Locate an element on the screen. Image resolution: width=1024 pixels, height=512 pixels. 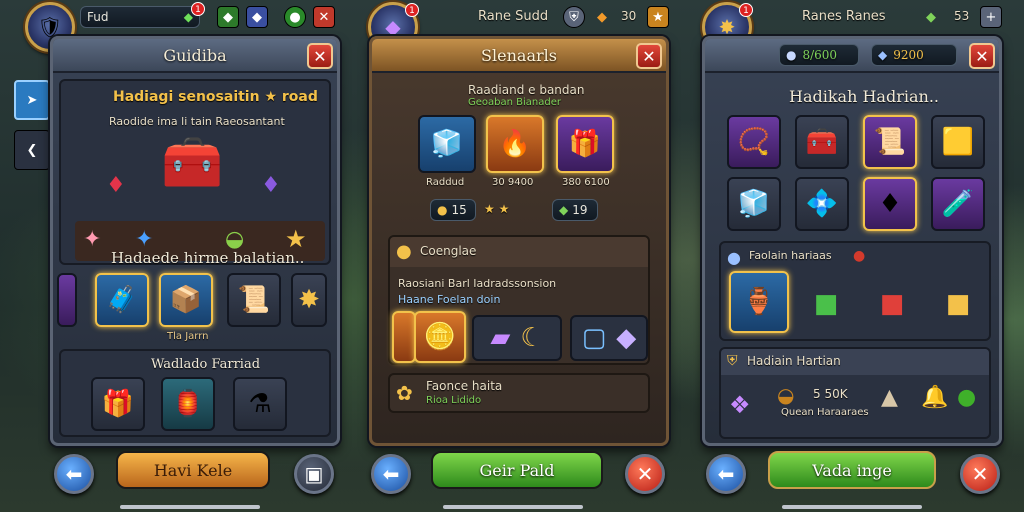
section2-heading: Hadaede hirme balatian.. is located at coordinates (208, 258).